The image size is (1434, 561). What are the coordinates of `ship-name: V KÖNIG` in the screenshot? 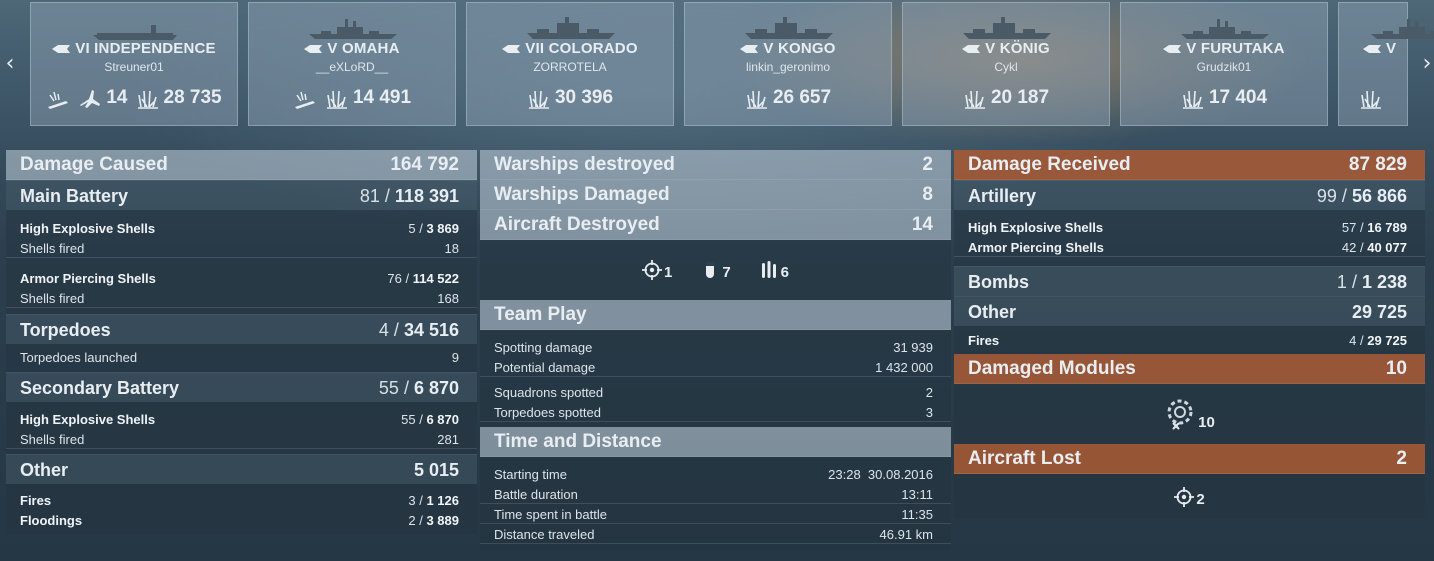 It's located at (1006, 48).